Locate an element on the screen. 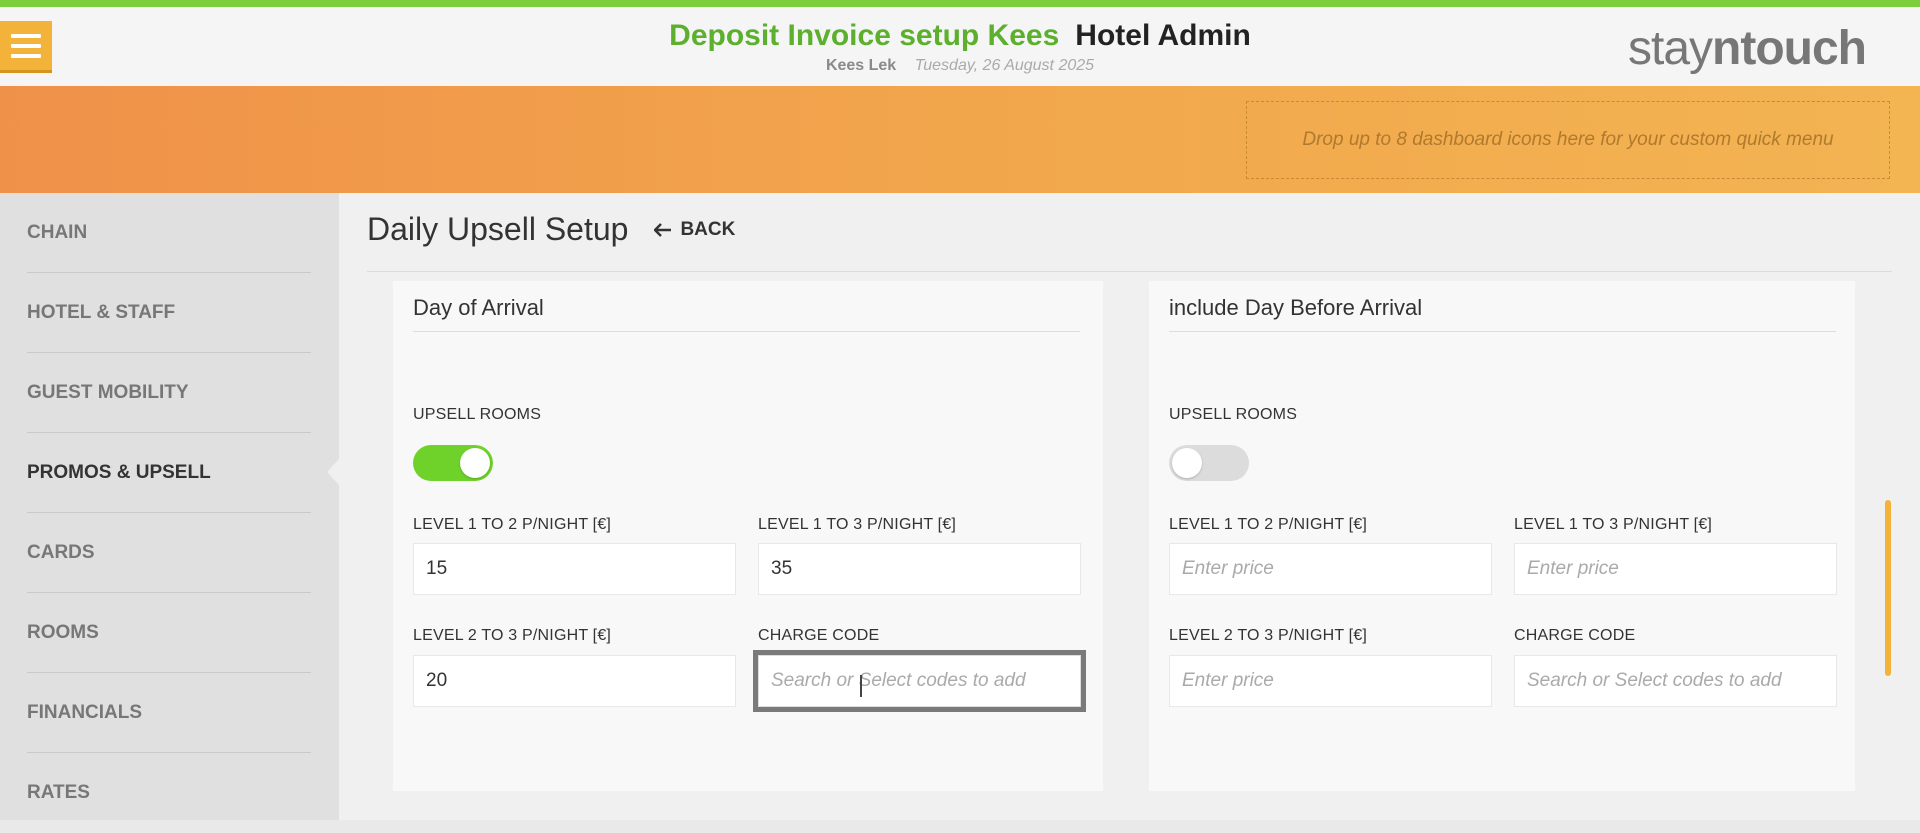 This screenshot has width=1920, height=833. sidebar-item-label: RATES is located at coordinates (58, 792).